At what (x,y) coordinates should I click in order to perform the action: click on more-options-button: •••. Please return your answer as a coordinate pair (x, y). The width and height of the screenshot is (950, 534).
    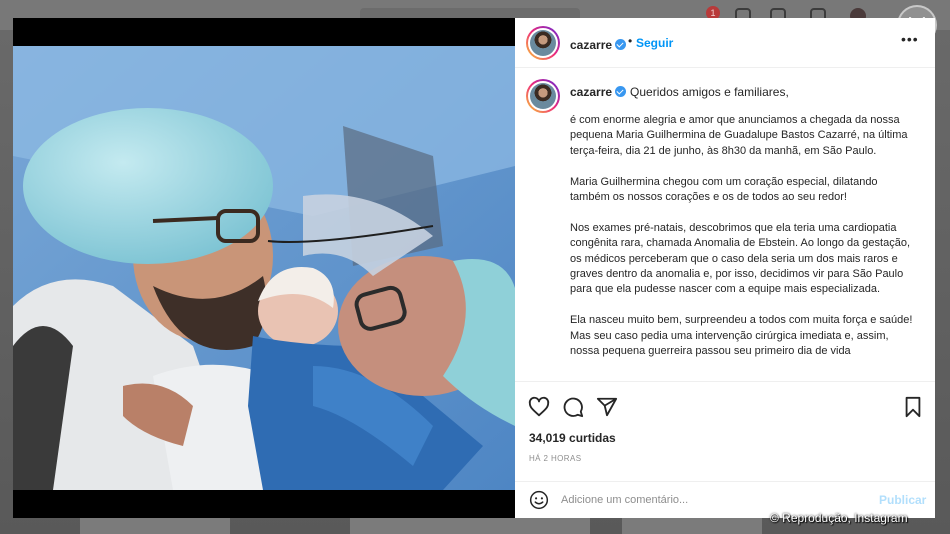
    Looking at the image, I should click on (910, 39).